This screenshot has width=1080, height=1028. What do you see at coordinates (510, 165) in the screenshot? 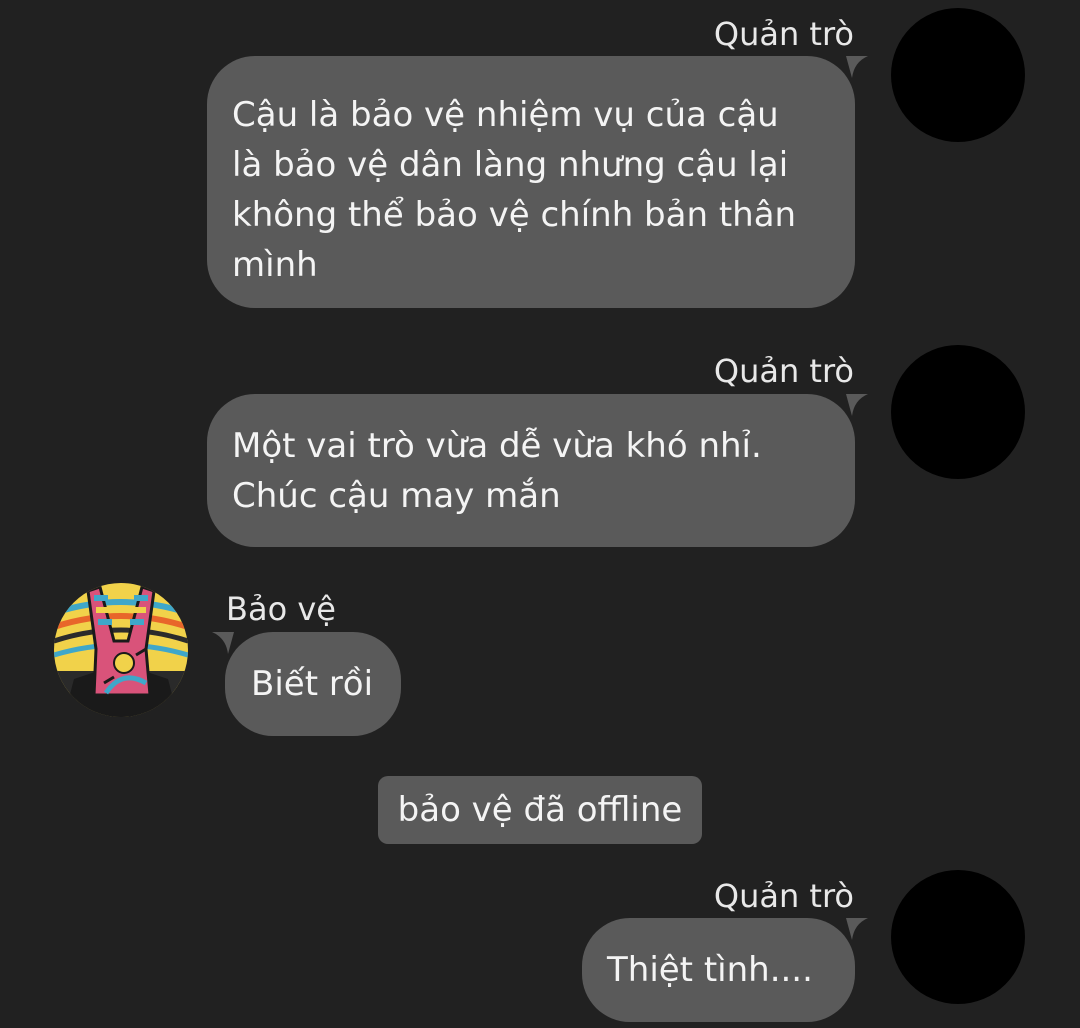
I see `message-text-line: là bảo vệ dân làng nhưng cậu lại` at bounding box center [510, 165].